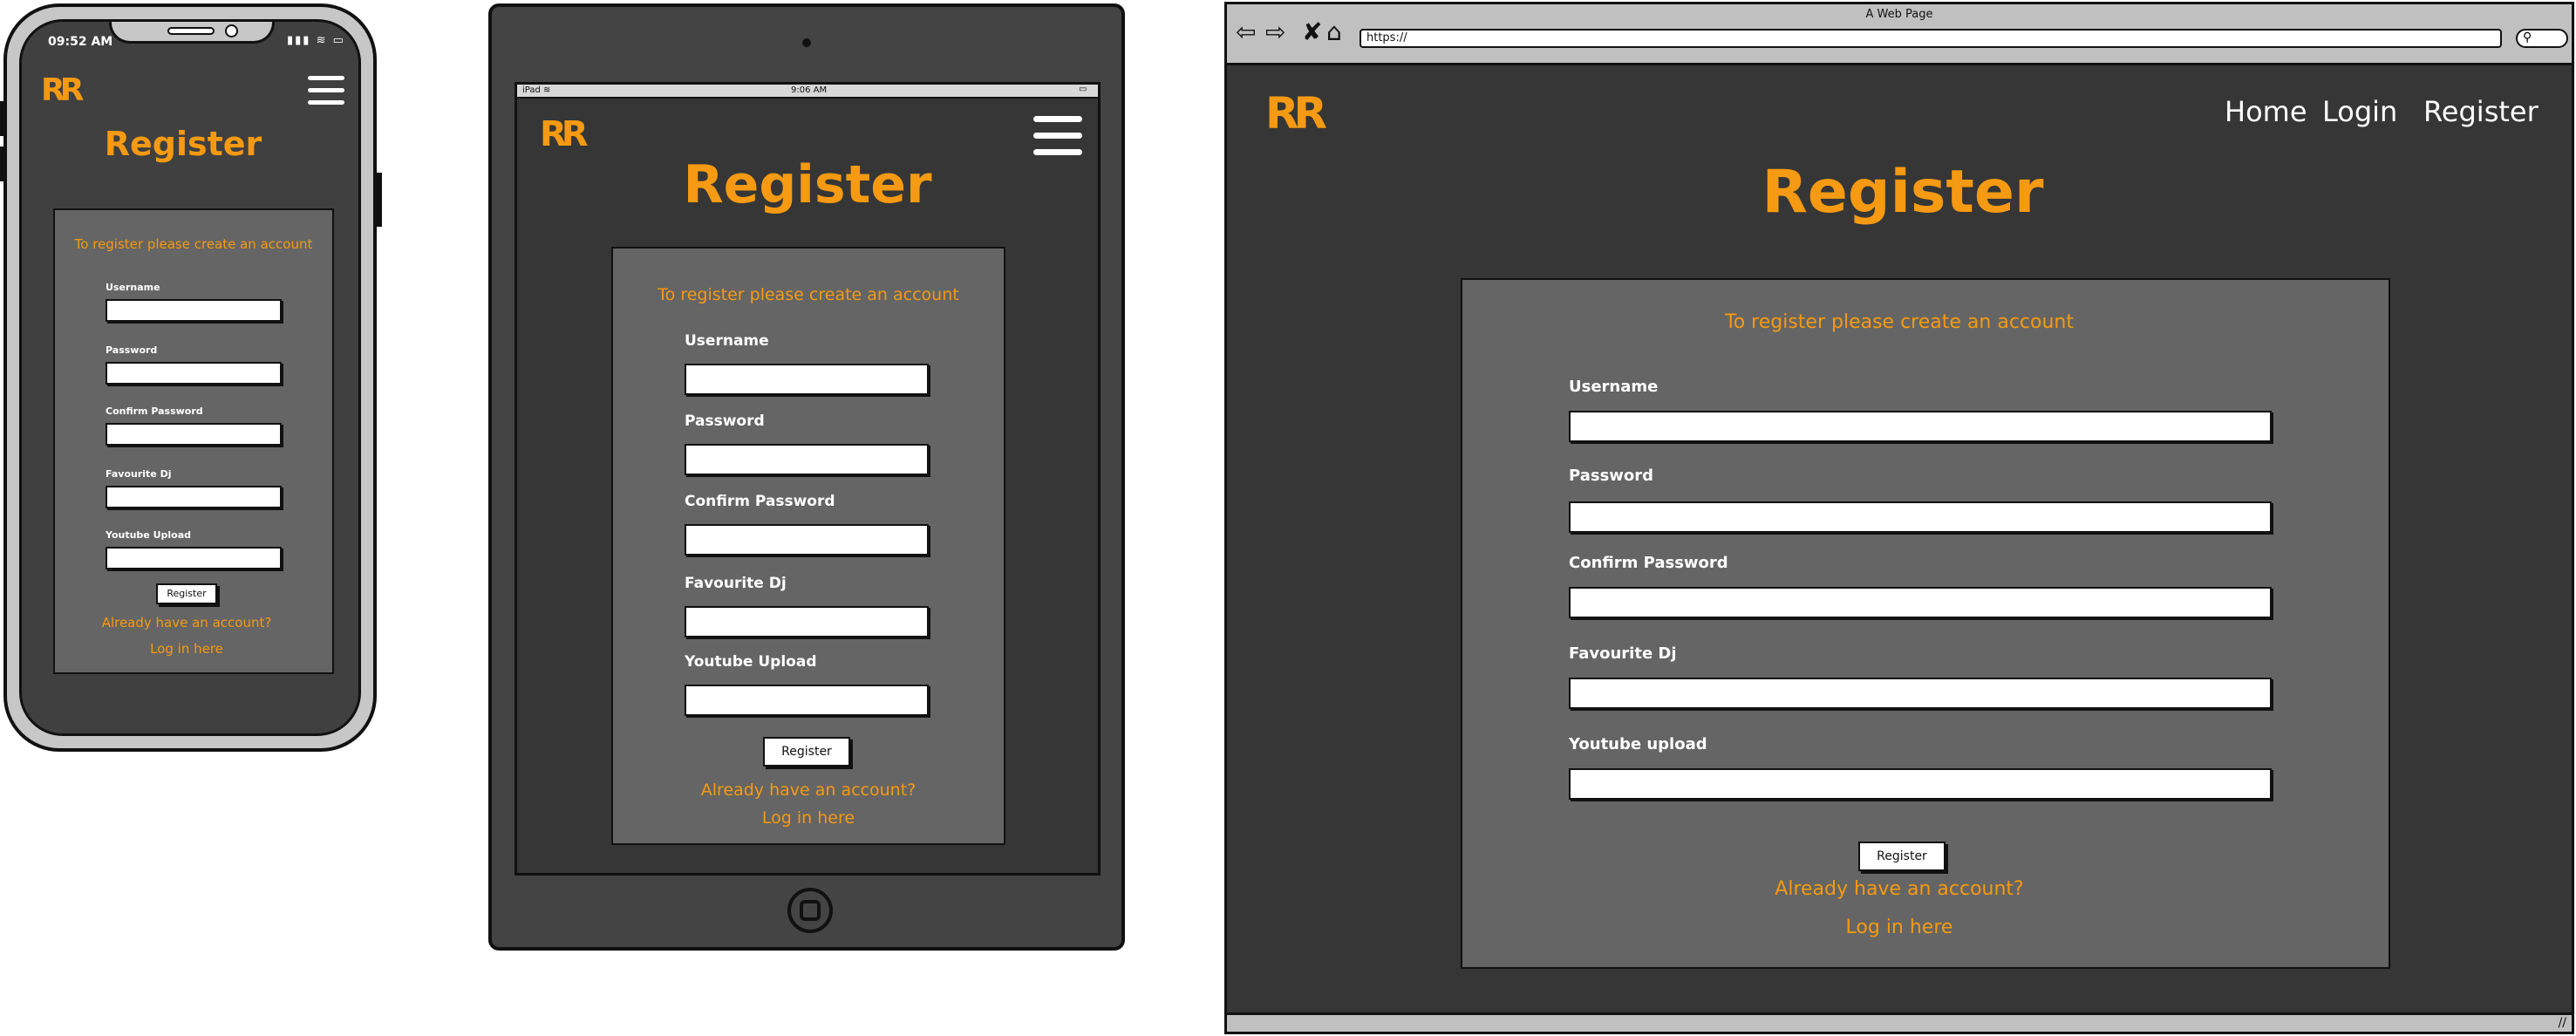 This screenshot has width=2576, height=1036. What do you see at coordinates (807, 42) in the screenshot?
I see `tablet-camera` at bounding box center [807, 42].